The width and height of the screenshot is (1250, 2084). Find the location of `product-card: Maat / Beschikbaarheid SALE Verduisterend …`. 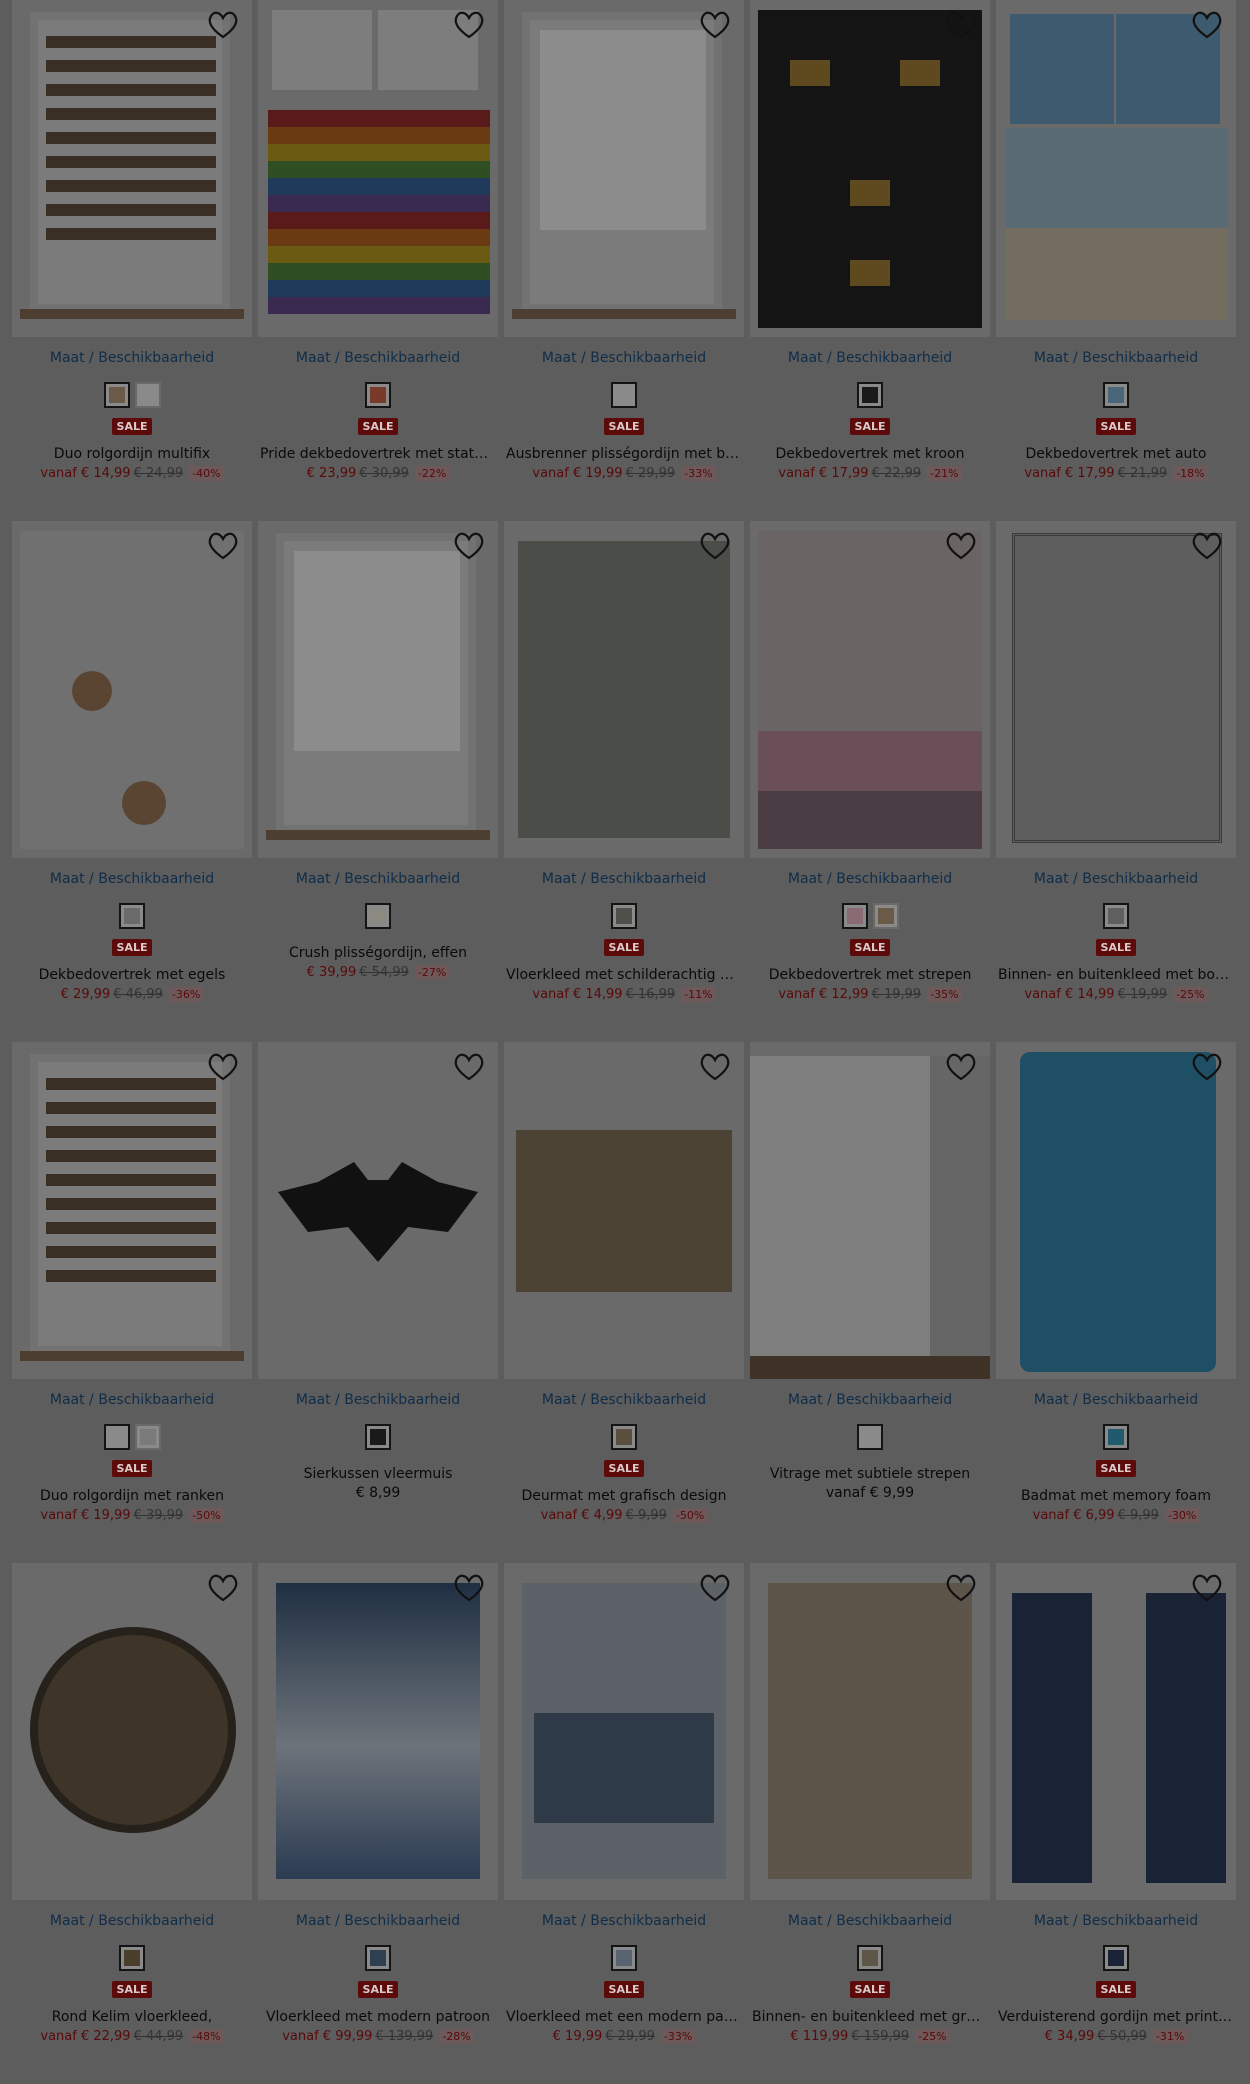

product-card: Maat / Beschikbaarheid SALE Verduisterend … is located at coordinates (1116, 1823).